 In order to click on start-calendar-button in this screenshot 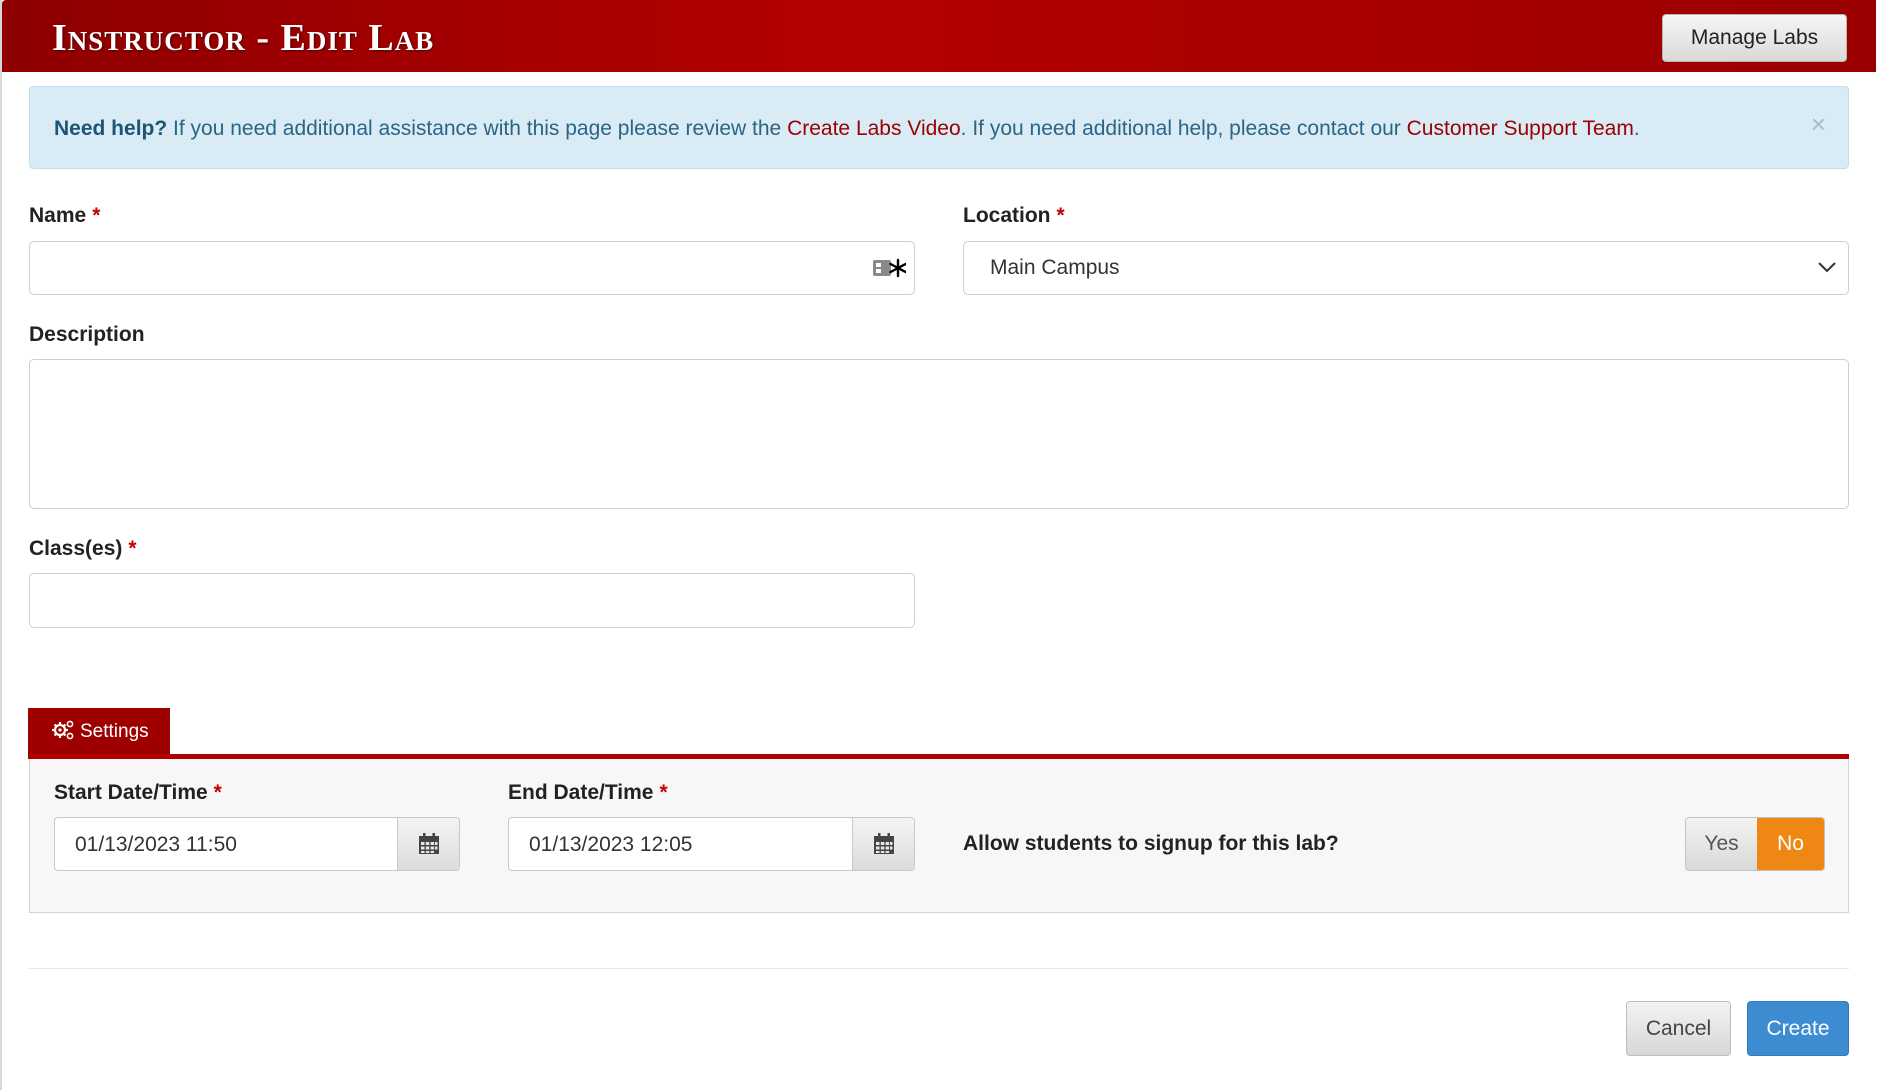, I will do `click(428, 844)`.